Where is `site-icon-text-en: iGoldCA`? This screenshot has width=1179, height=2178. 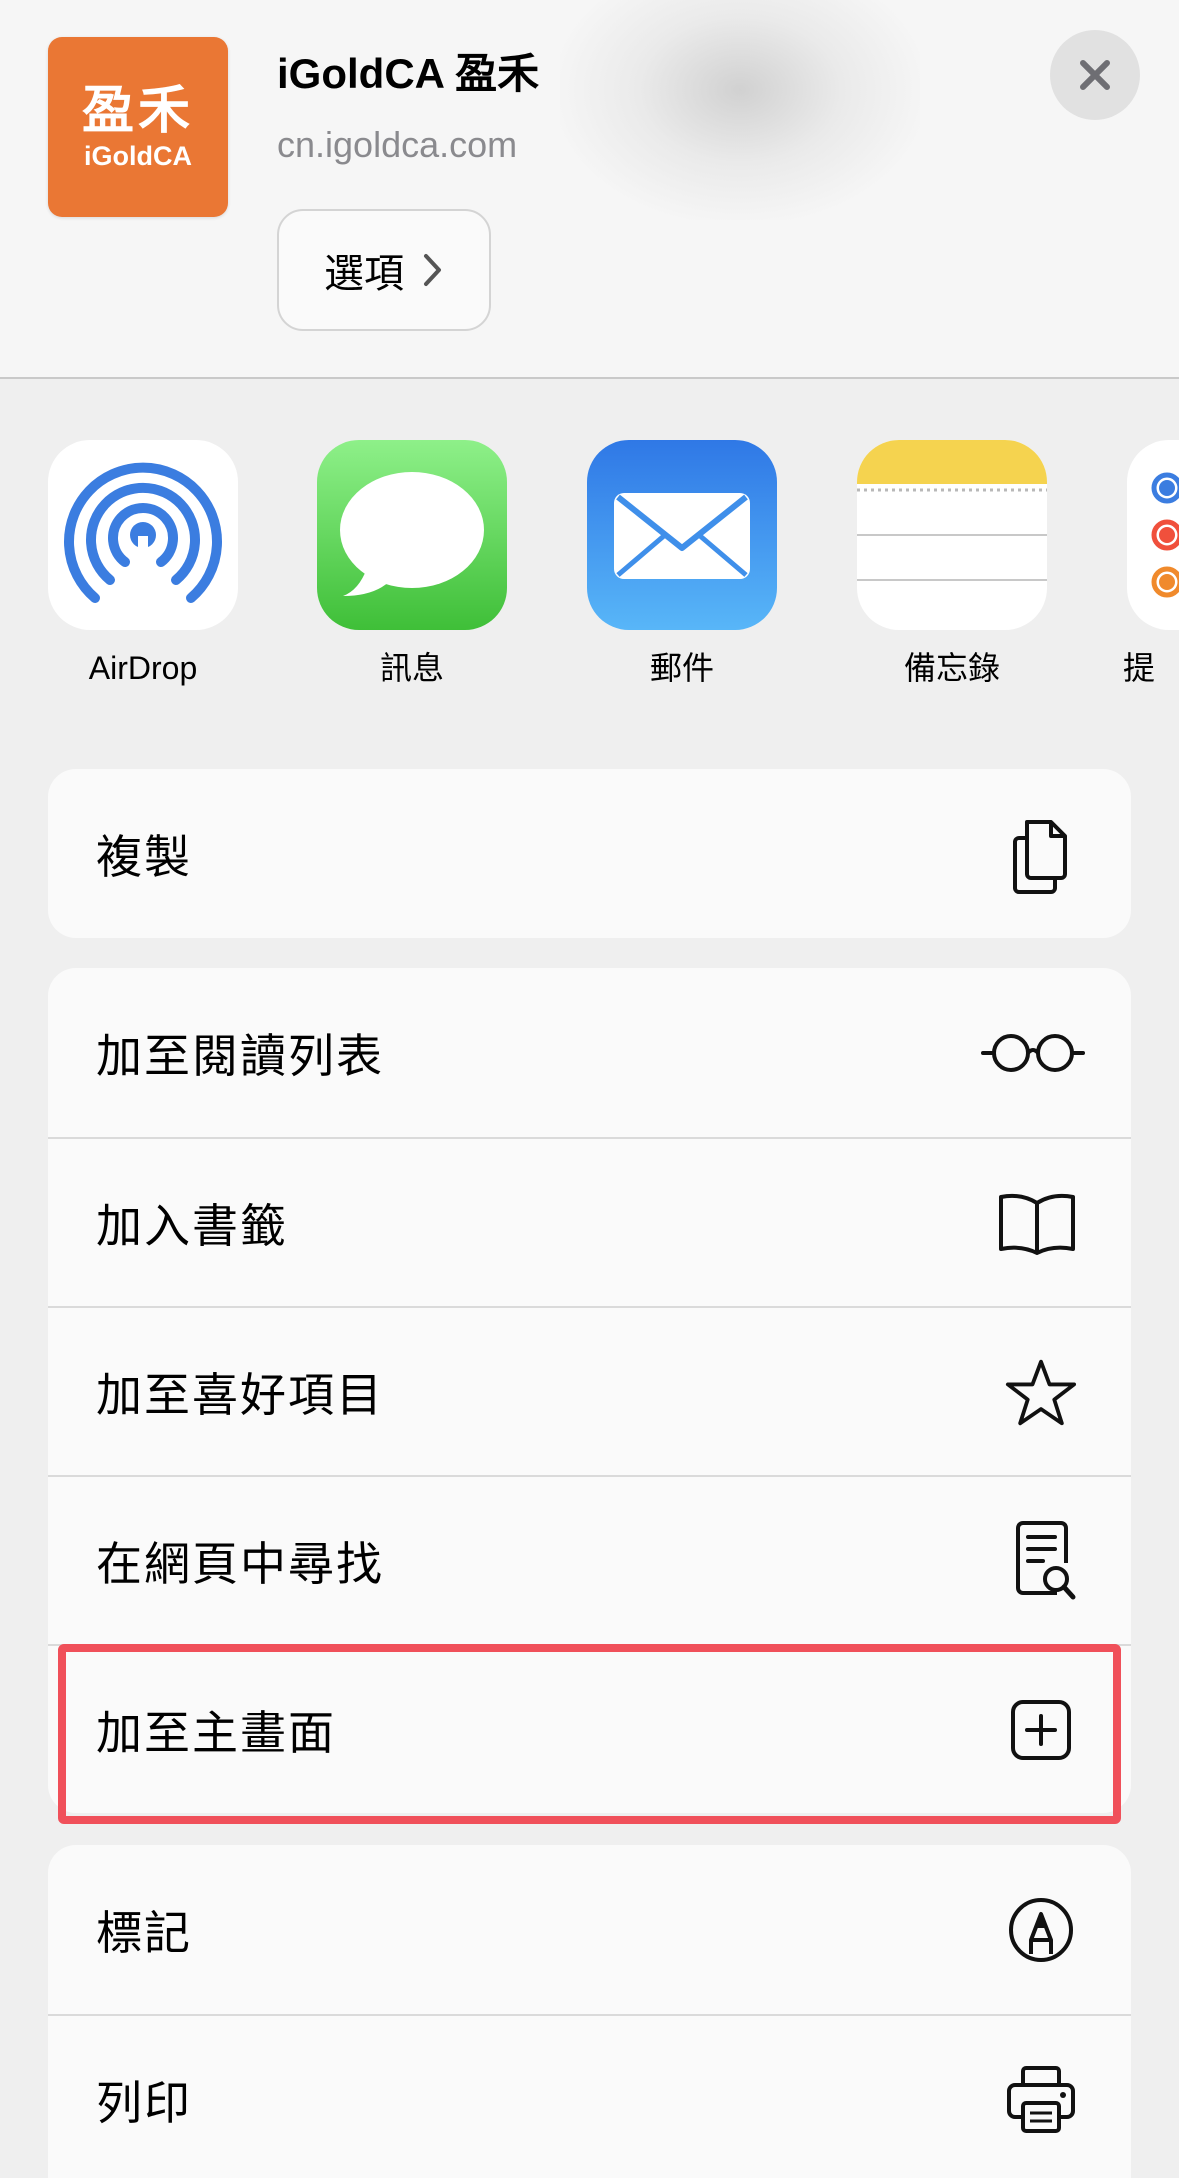
site-icon-text-en: iGoldCA is located at coordinates (138, 156).